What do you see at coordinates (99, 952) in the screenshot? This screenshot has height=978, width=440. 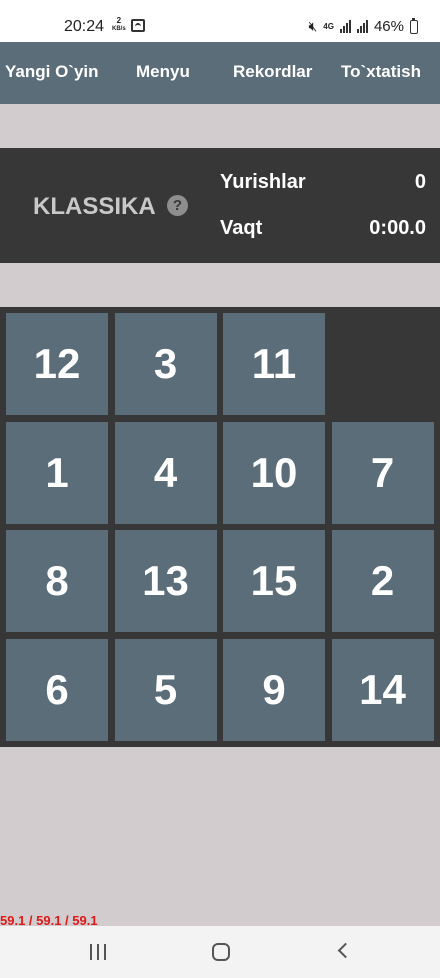 I see `recents-icon` at bounding box center [99, 952].